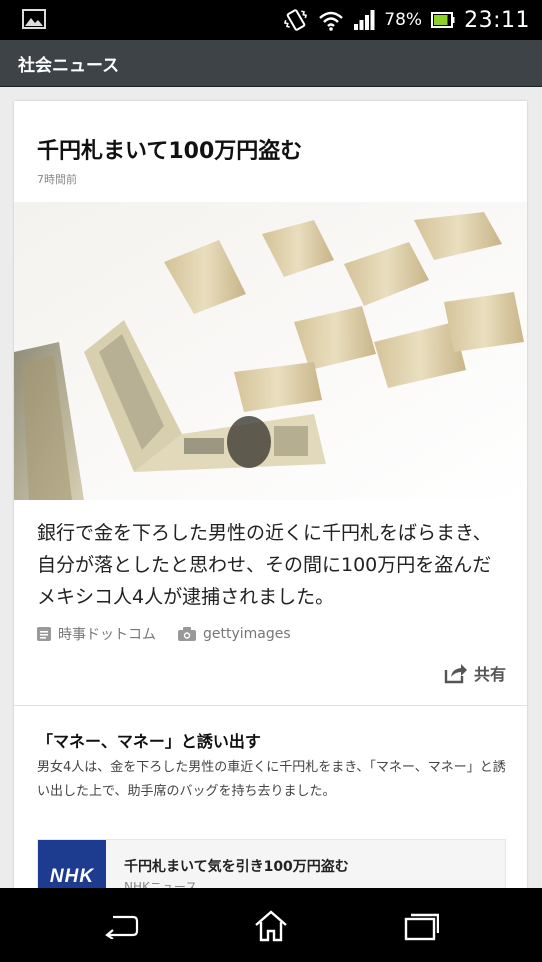 Image resolution: width=542 pixels, height=962 pixels. I want to click on app-bar: 社会ニュース, so click(271, 63).